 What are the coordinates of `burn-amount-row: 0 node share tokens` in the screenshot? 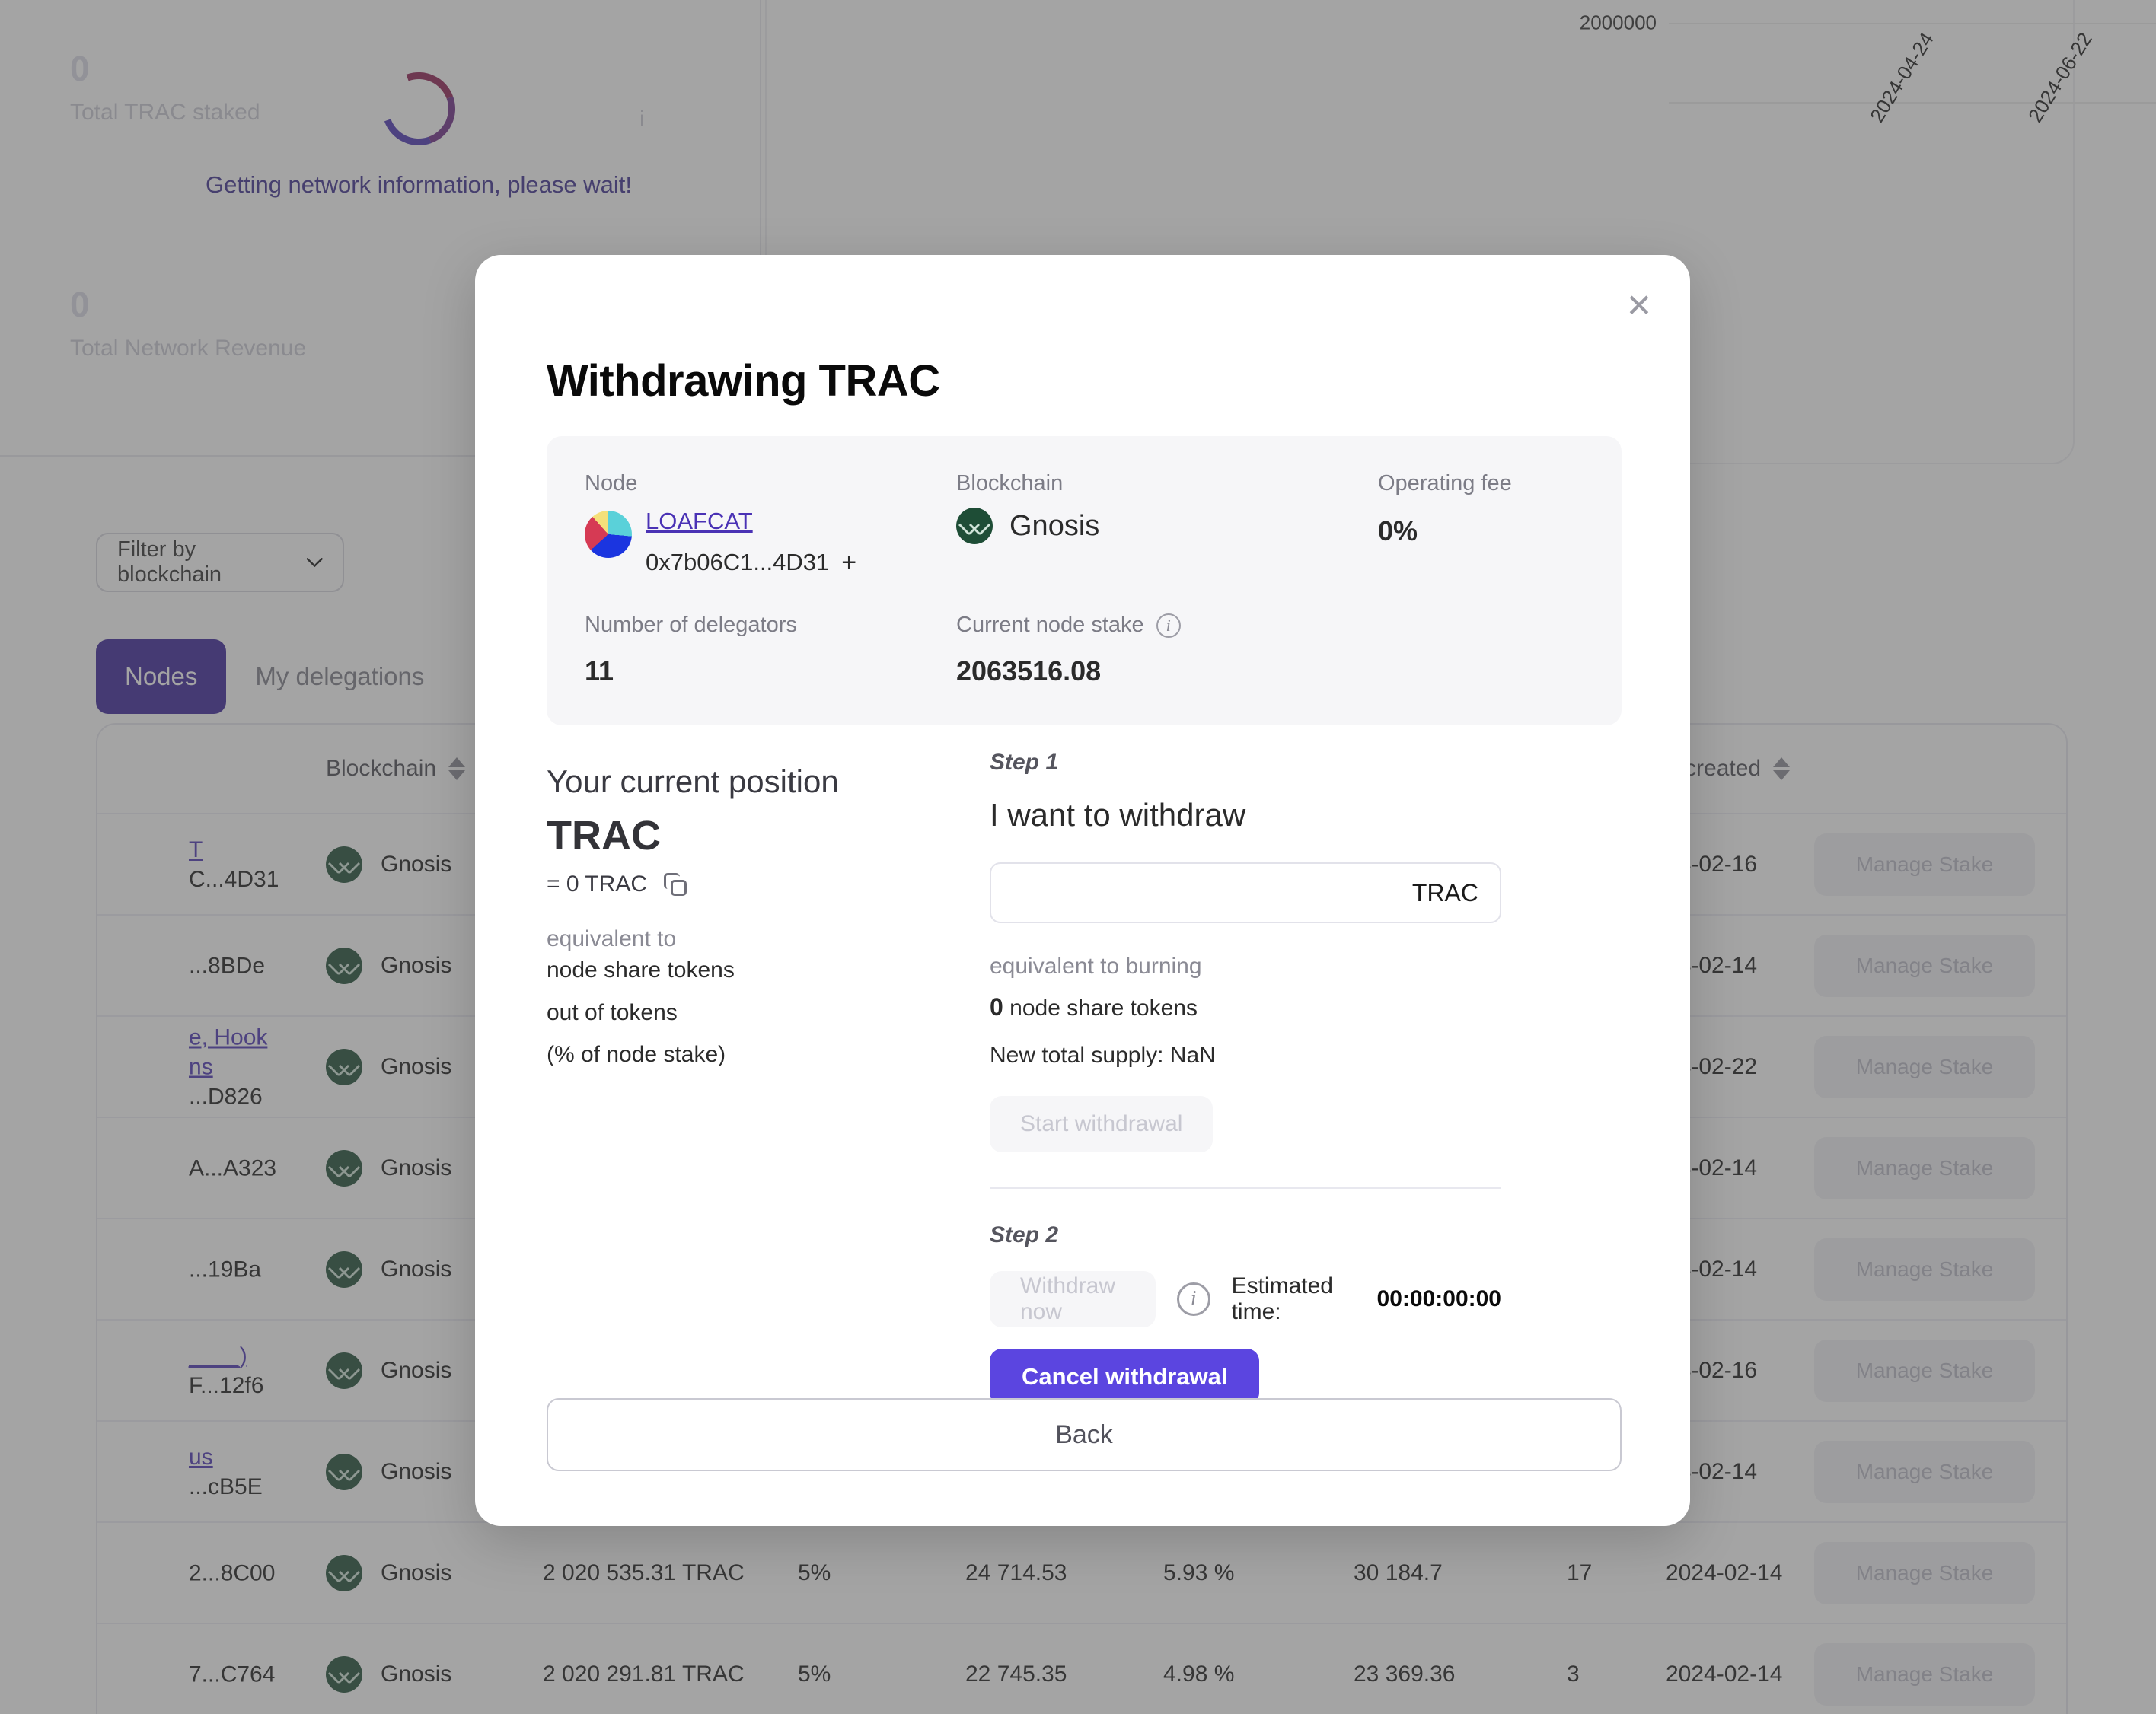 It's located at (1245, 1007).